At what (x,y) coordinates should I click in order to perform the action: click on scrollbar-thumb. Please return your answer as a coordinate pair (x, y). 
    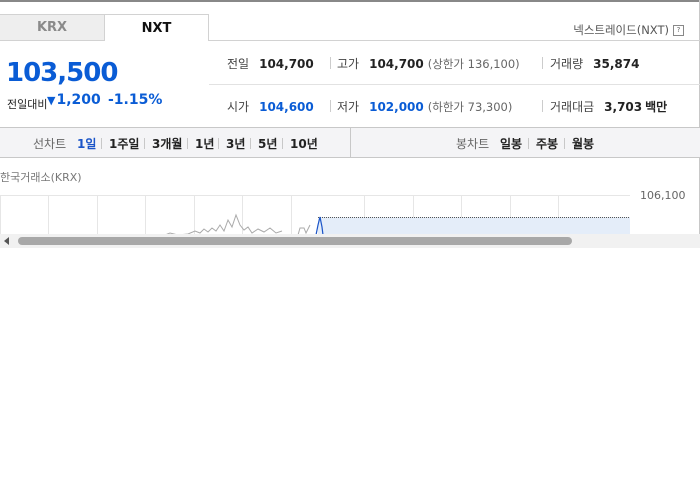
    Looking at the image, I should click on (295, 241).